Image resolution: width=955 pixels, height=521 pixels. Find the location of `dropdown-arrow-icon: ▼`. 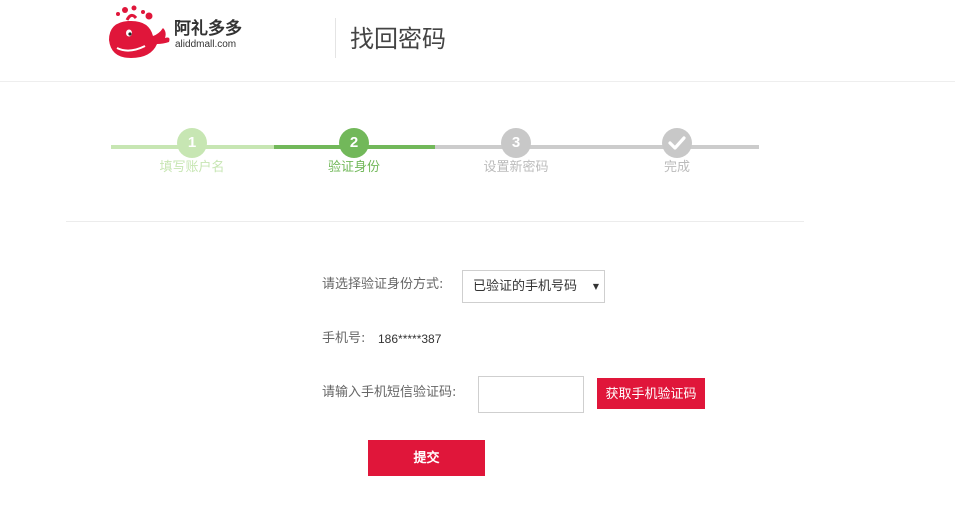

dropdown-arrow-icon: ▼ is located at coordinates (595, 286).